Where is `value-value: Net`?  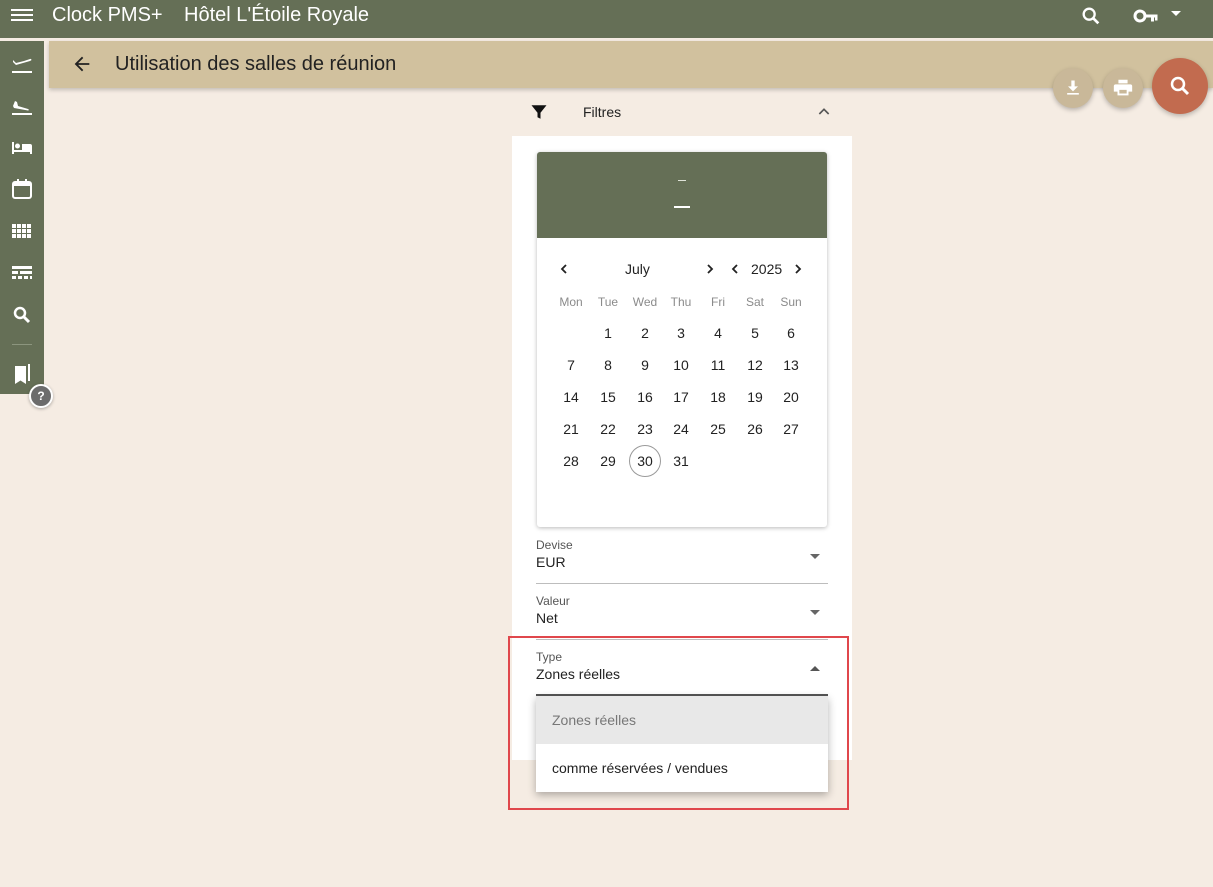 value-value: Net is located at coordinates (547, 618).